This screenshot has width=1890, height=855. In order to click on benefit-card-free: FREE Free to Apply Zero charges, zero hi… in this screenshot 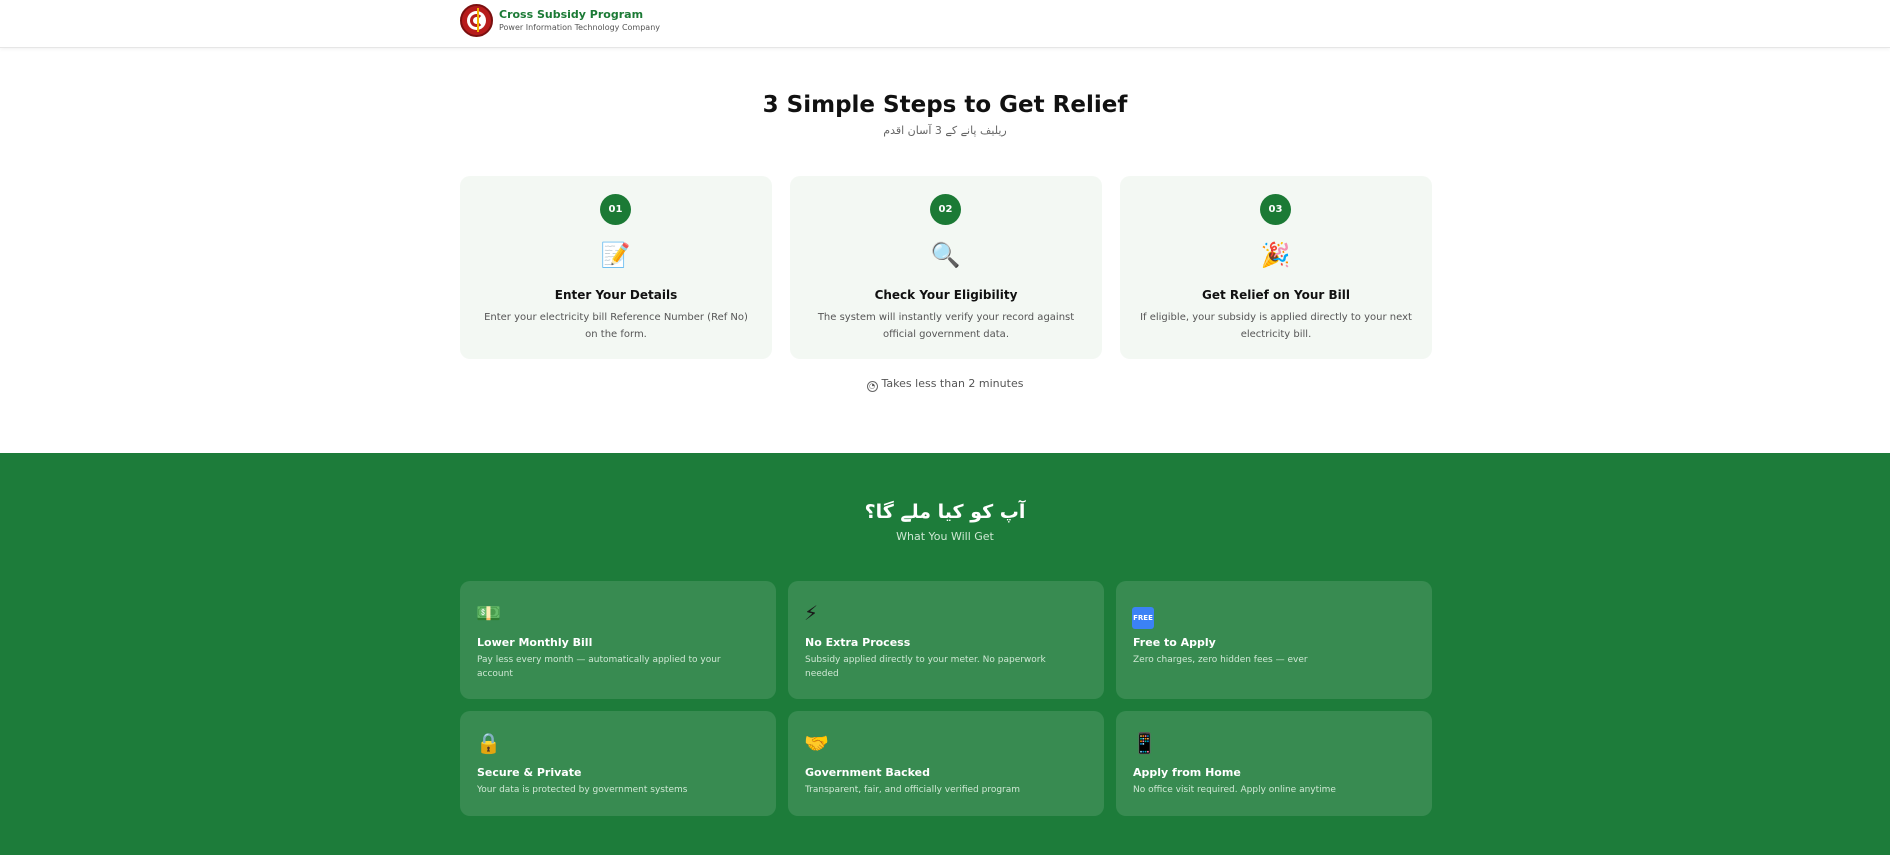, I will do `click(1274, 640)`.